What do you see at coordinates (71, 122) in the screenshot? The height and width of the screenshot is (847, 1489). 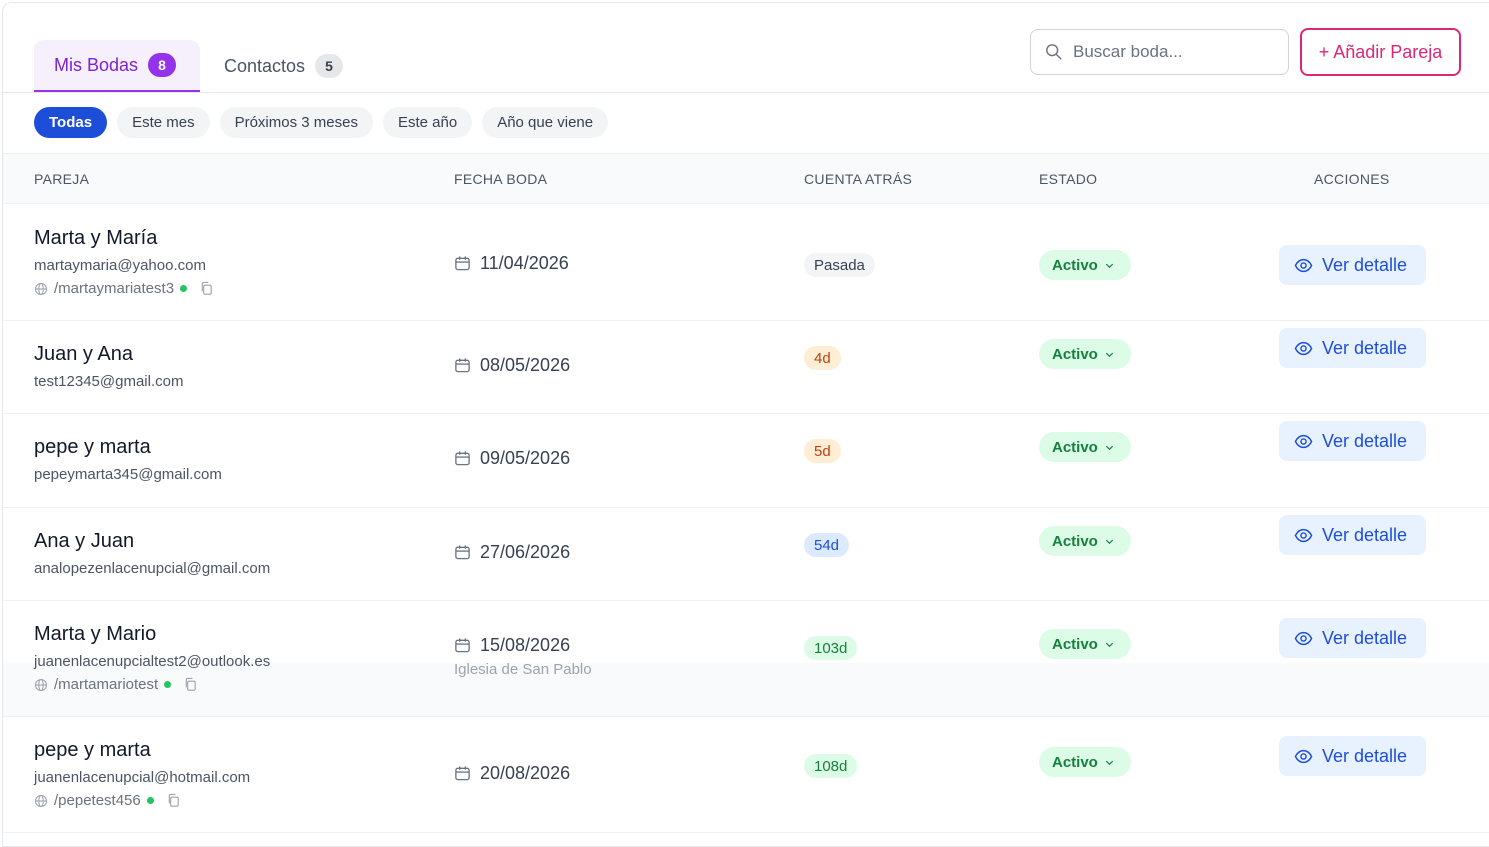 I see `filter-todas: Todas` at bounding box center [71, 122].